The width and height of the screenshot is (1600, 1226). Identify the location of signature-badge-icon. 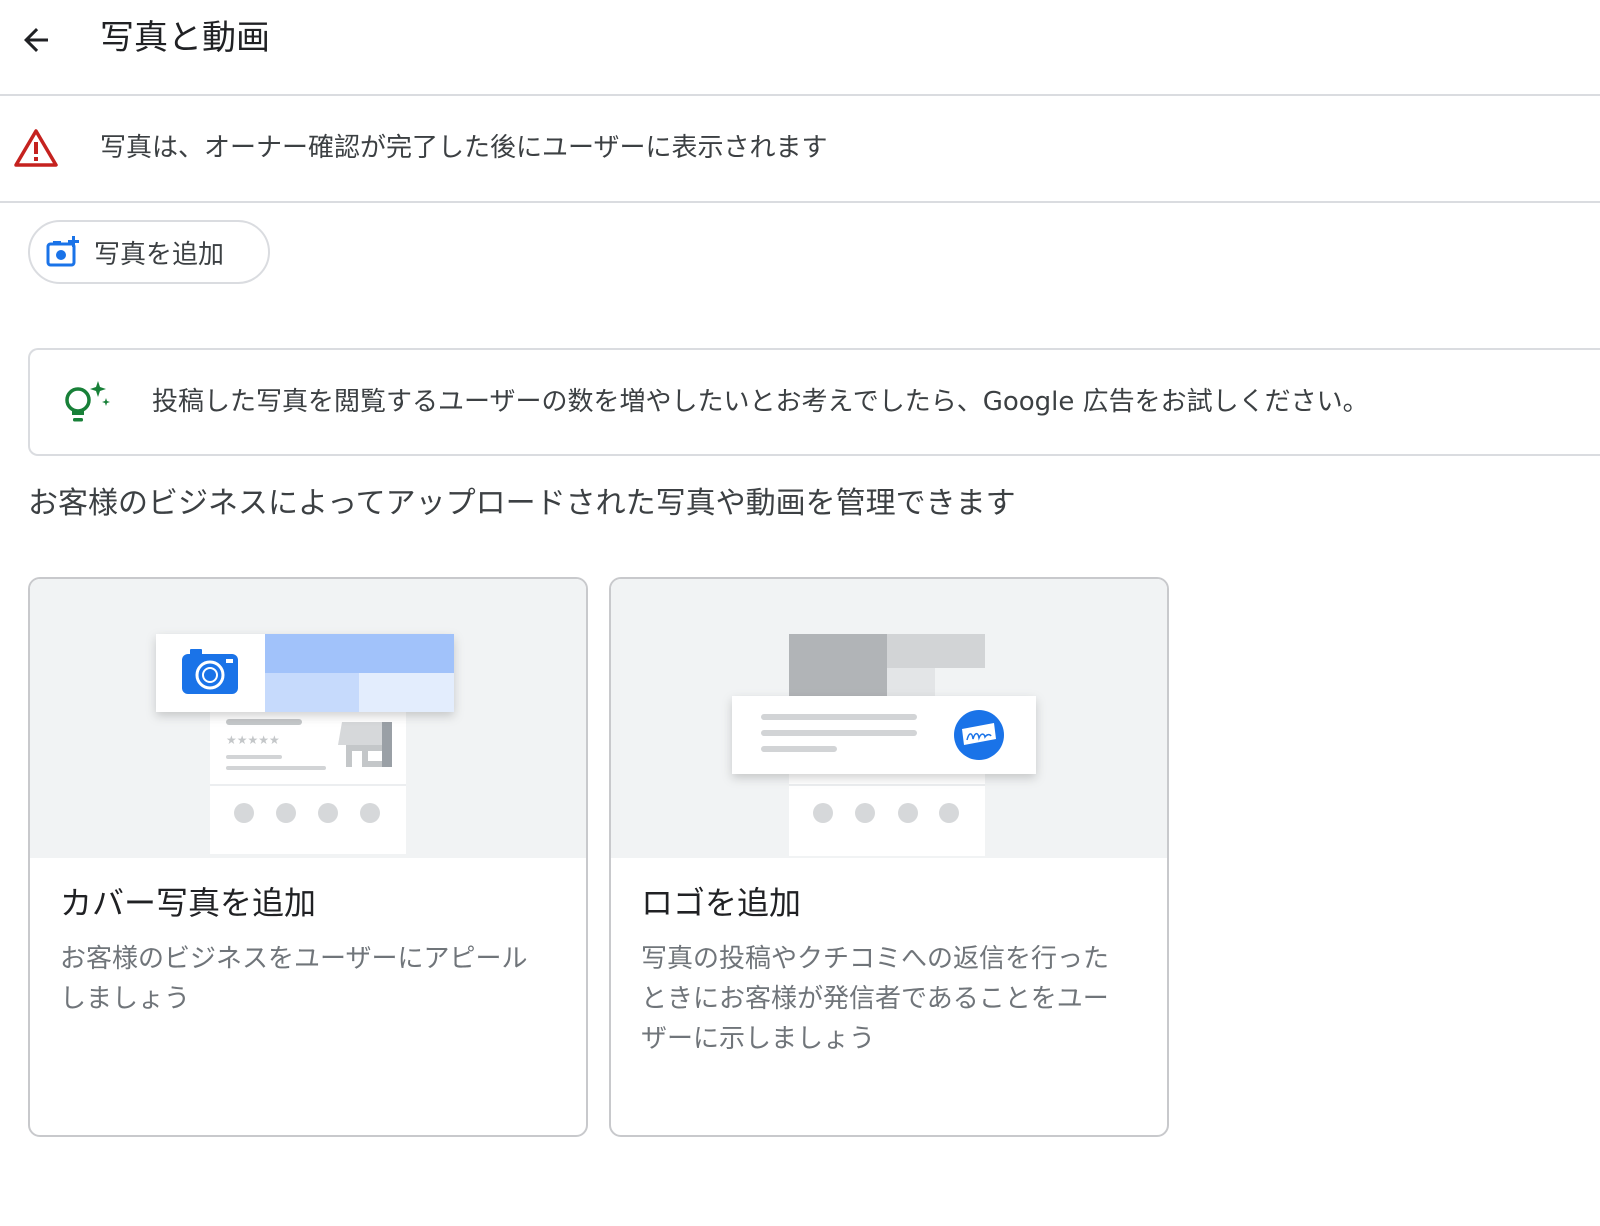
(979, 735).